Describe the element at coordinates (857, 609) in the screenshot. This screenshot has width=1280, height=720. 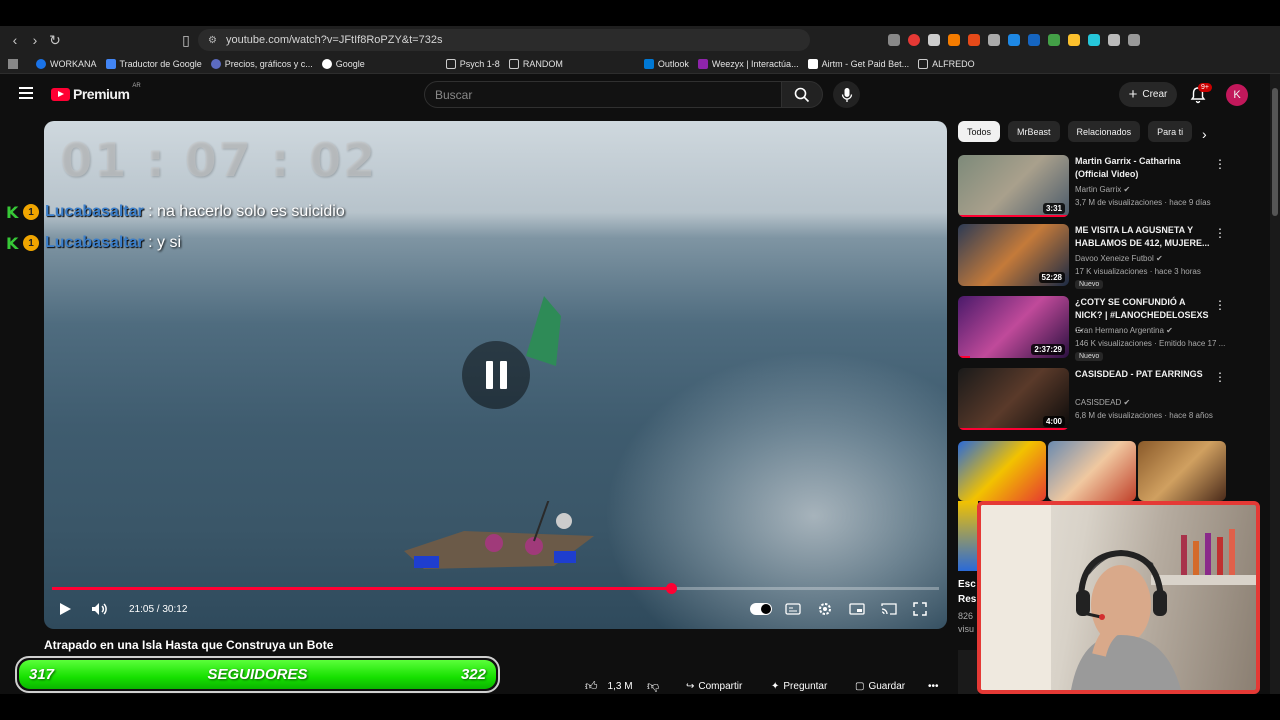
I see `miniplayer-icon` at that location.